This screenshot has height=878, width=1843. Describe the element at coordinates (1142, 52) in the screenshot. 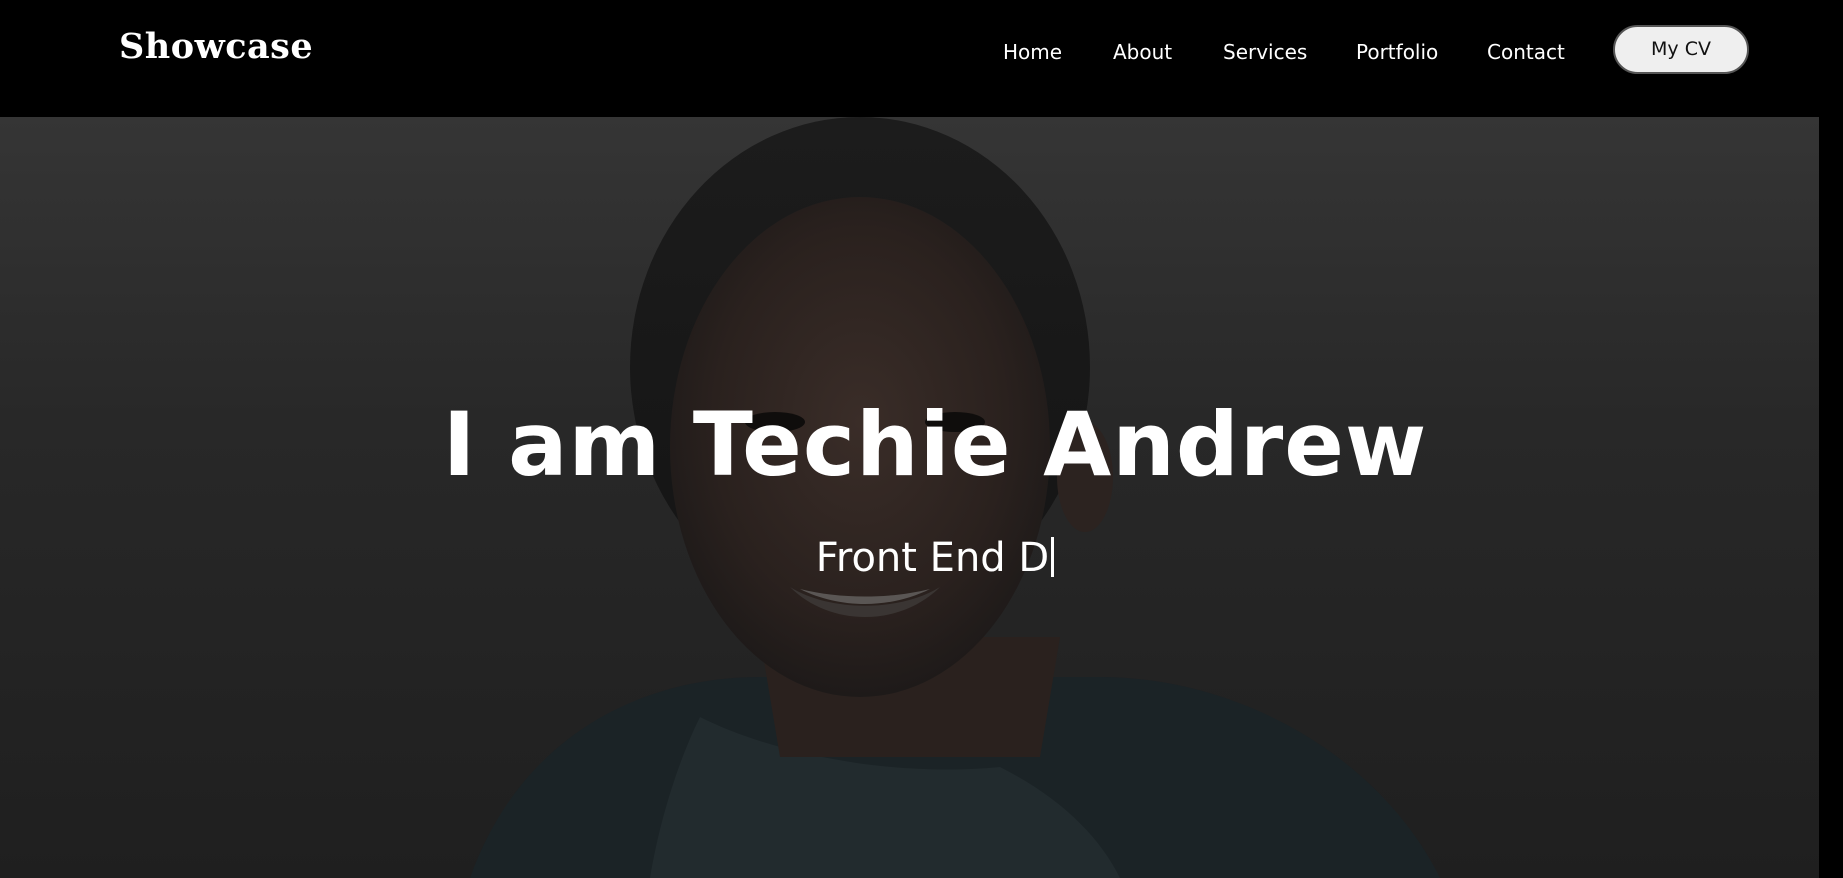

I see `nav-link-about: About` at that location.